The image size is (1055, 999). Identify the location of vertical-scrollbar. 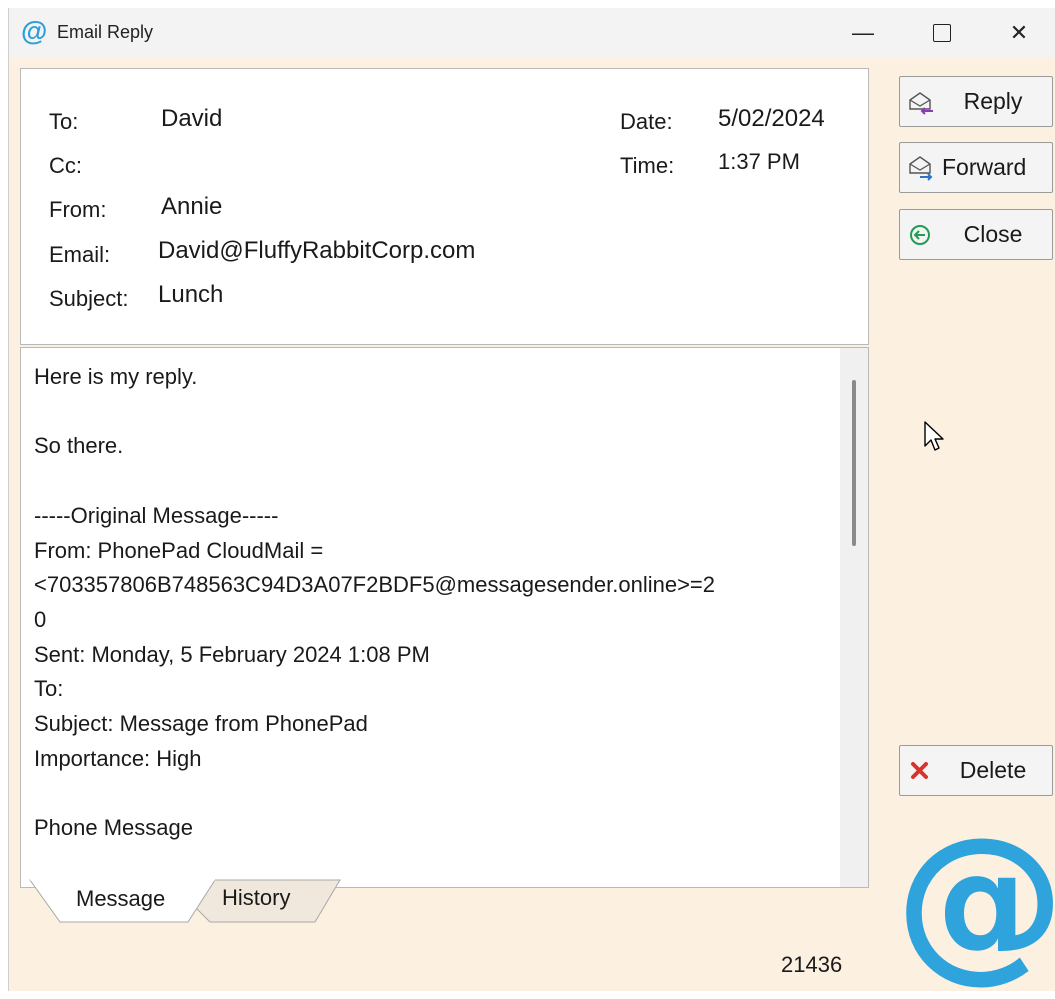
(854, 617).